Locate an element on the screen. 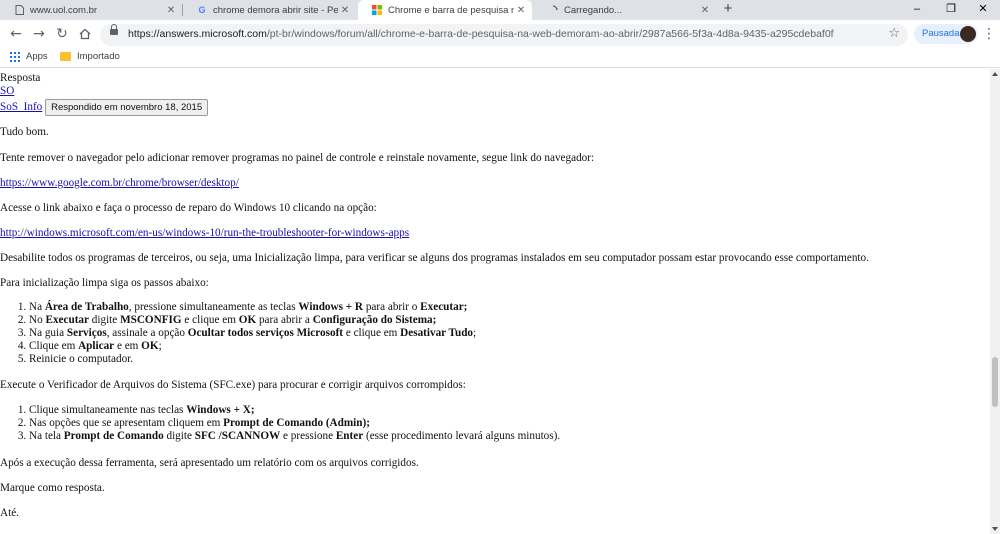  microsoft-icon is located at coordinates (377, 10).